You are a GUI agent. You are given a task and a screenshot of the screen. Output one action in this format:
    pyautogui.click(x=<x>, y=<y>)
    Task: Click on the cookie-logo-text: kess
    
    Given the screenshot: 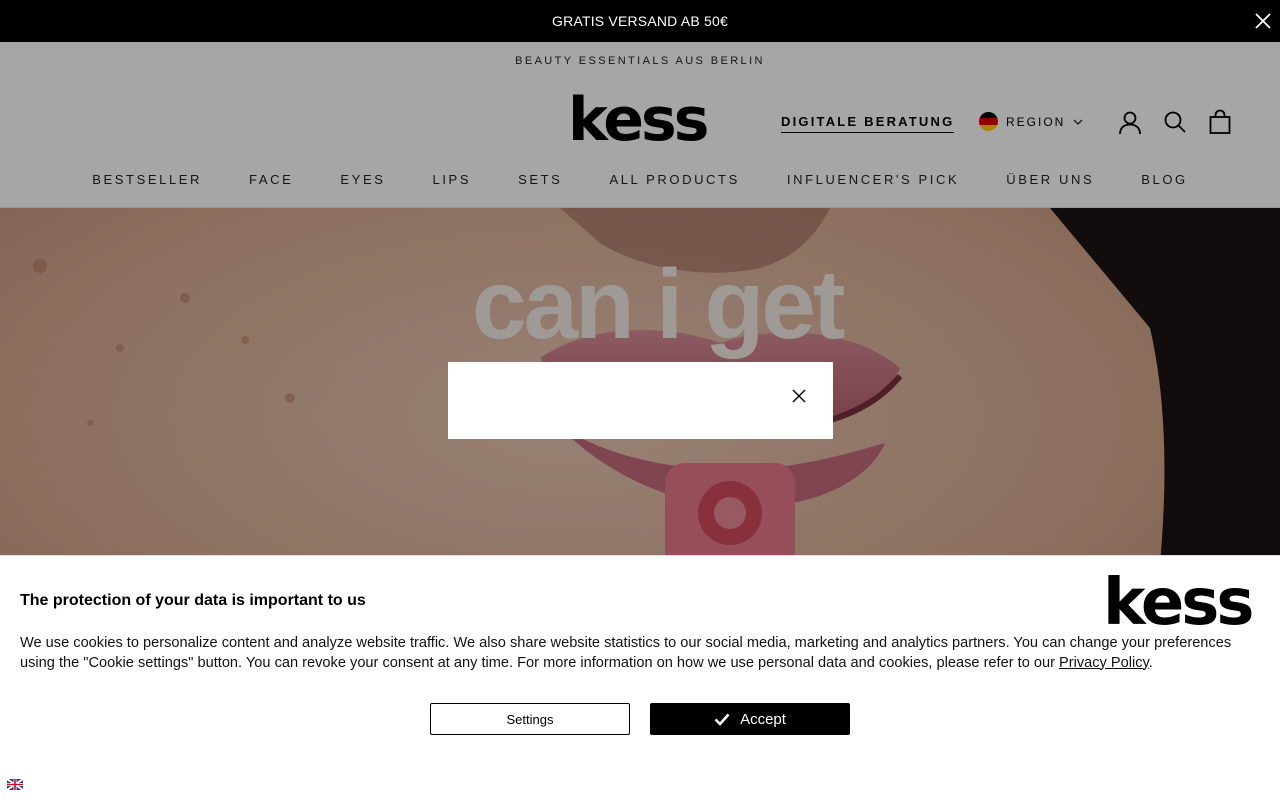 What is the action you would take?
    pyautogui.click(x=1177, y=602)
    